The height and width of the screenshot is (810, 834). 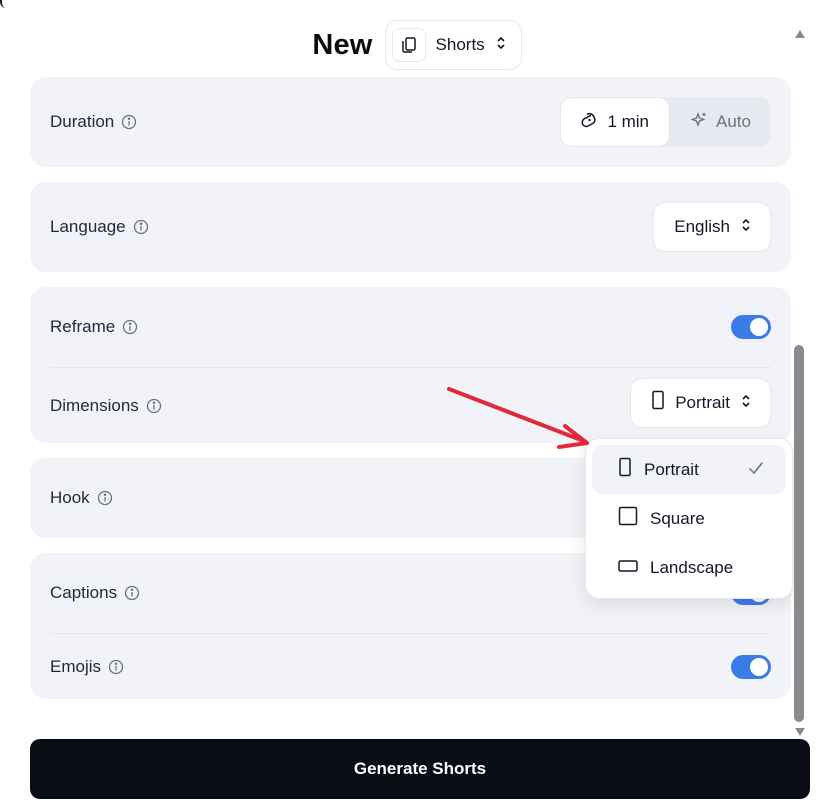 I want to click on reframe-row: Reframe, so click(x=410, y=327).